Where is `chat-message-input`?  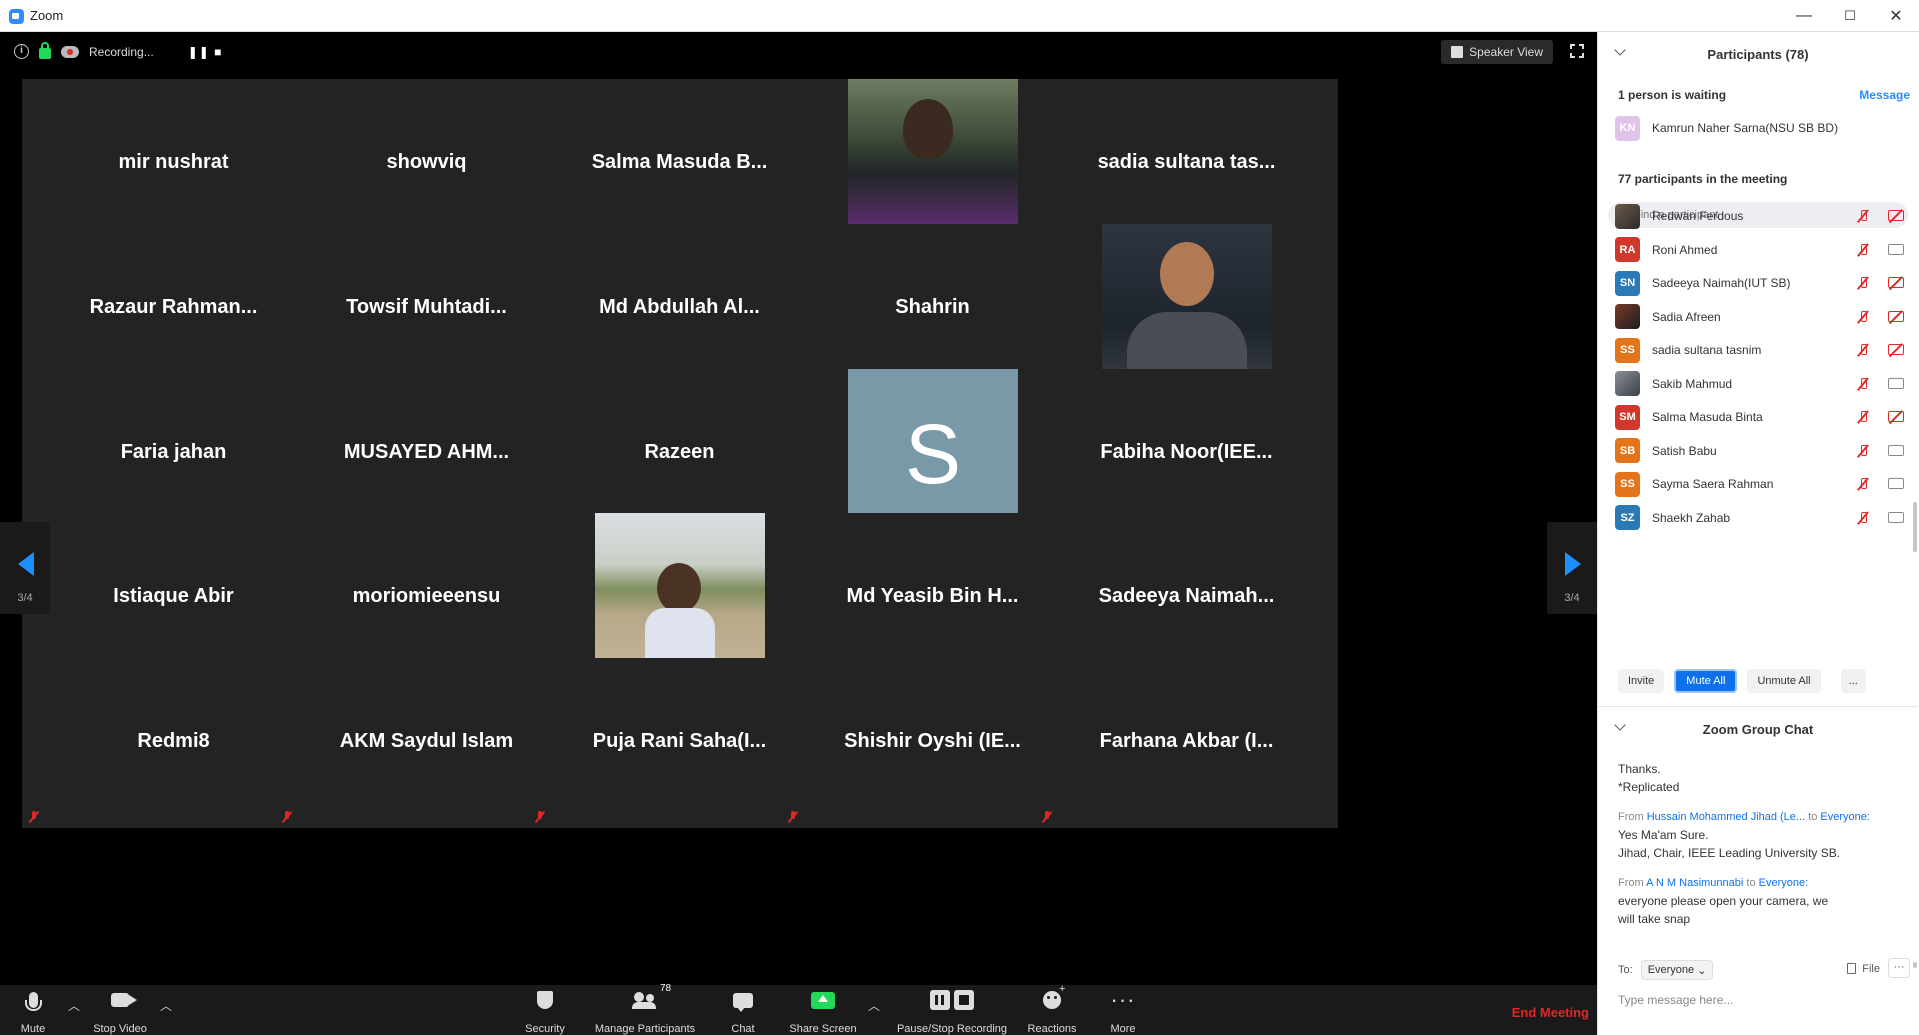 chat-message-input is located at coordinates (1760, 1000).